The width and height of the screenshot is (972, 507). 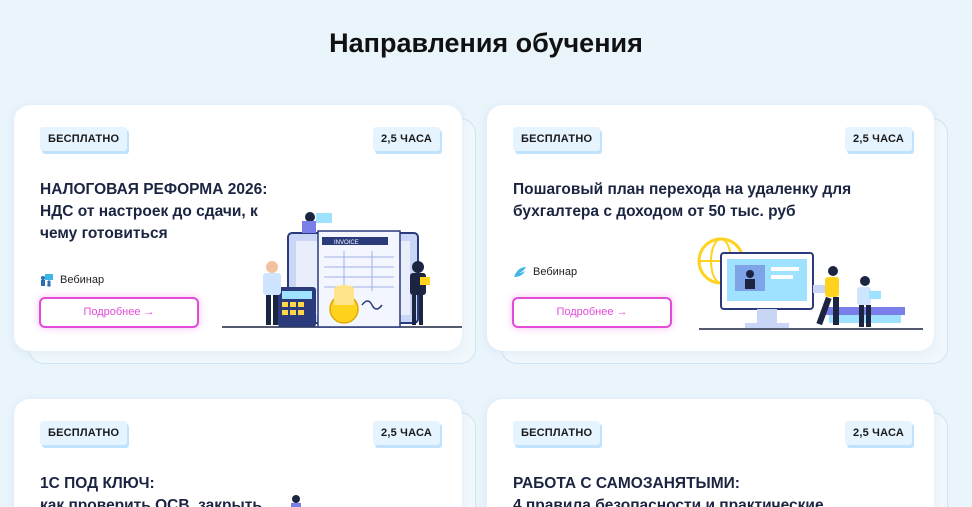 What do you see at coordinates (151, 502) in the screenshot?
I see `card-title-line: как проверить ОСВ, закрыть` at bounding box center [151, 502].